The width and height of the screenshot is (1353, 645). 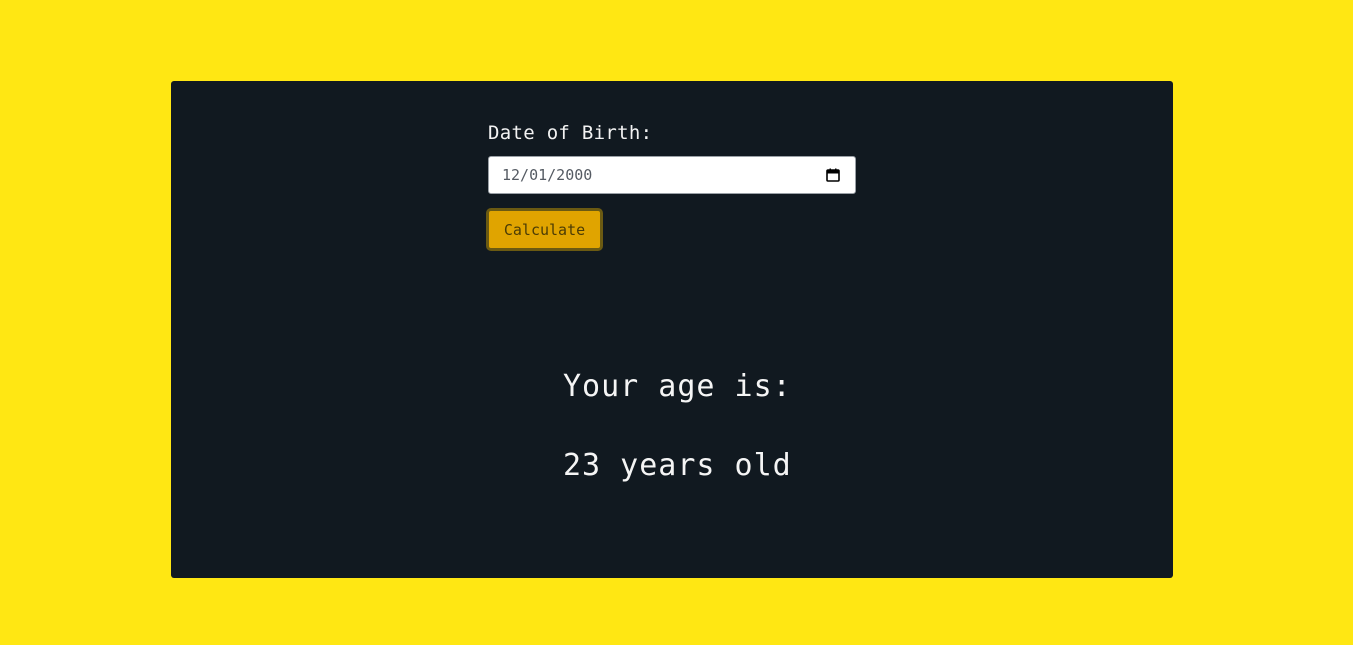 I want to click on dob-form: Date of Birth: 12/01/2000 Calculate, so click(x=671, y=186).